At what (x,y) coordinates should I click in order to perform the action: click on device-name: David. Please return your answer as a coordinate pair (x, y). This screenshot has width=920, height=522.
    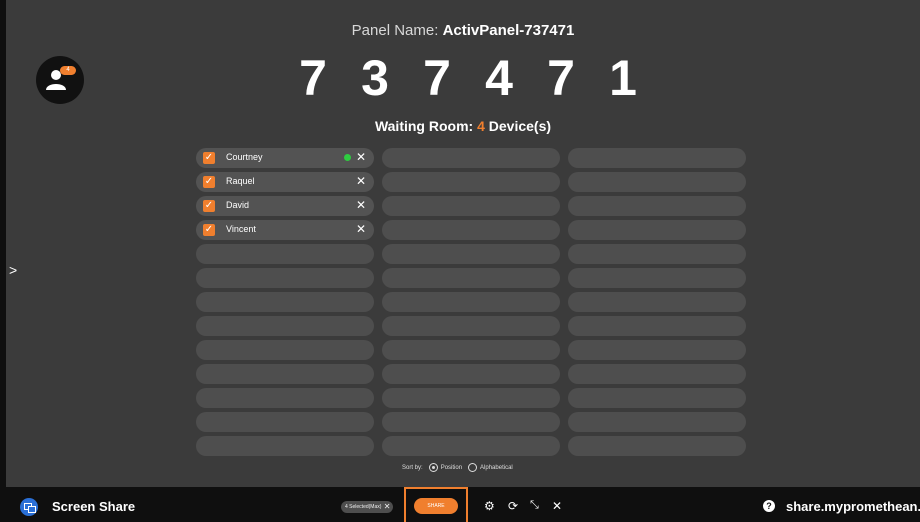
    Looking at the image, I should click on (238, 205).